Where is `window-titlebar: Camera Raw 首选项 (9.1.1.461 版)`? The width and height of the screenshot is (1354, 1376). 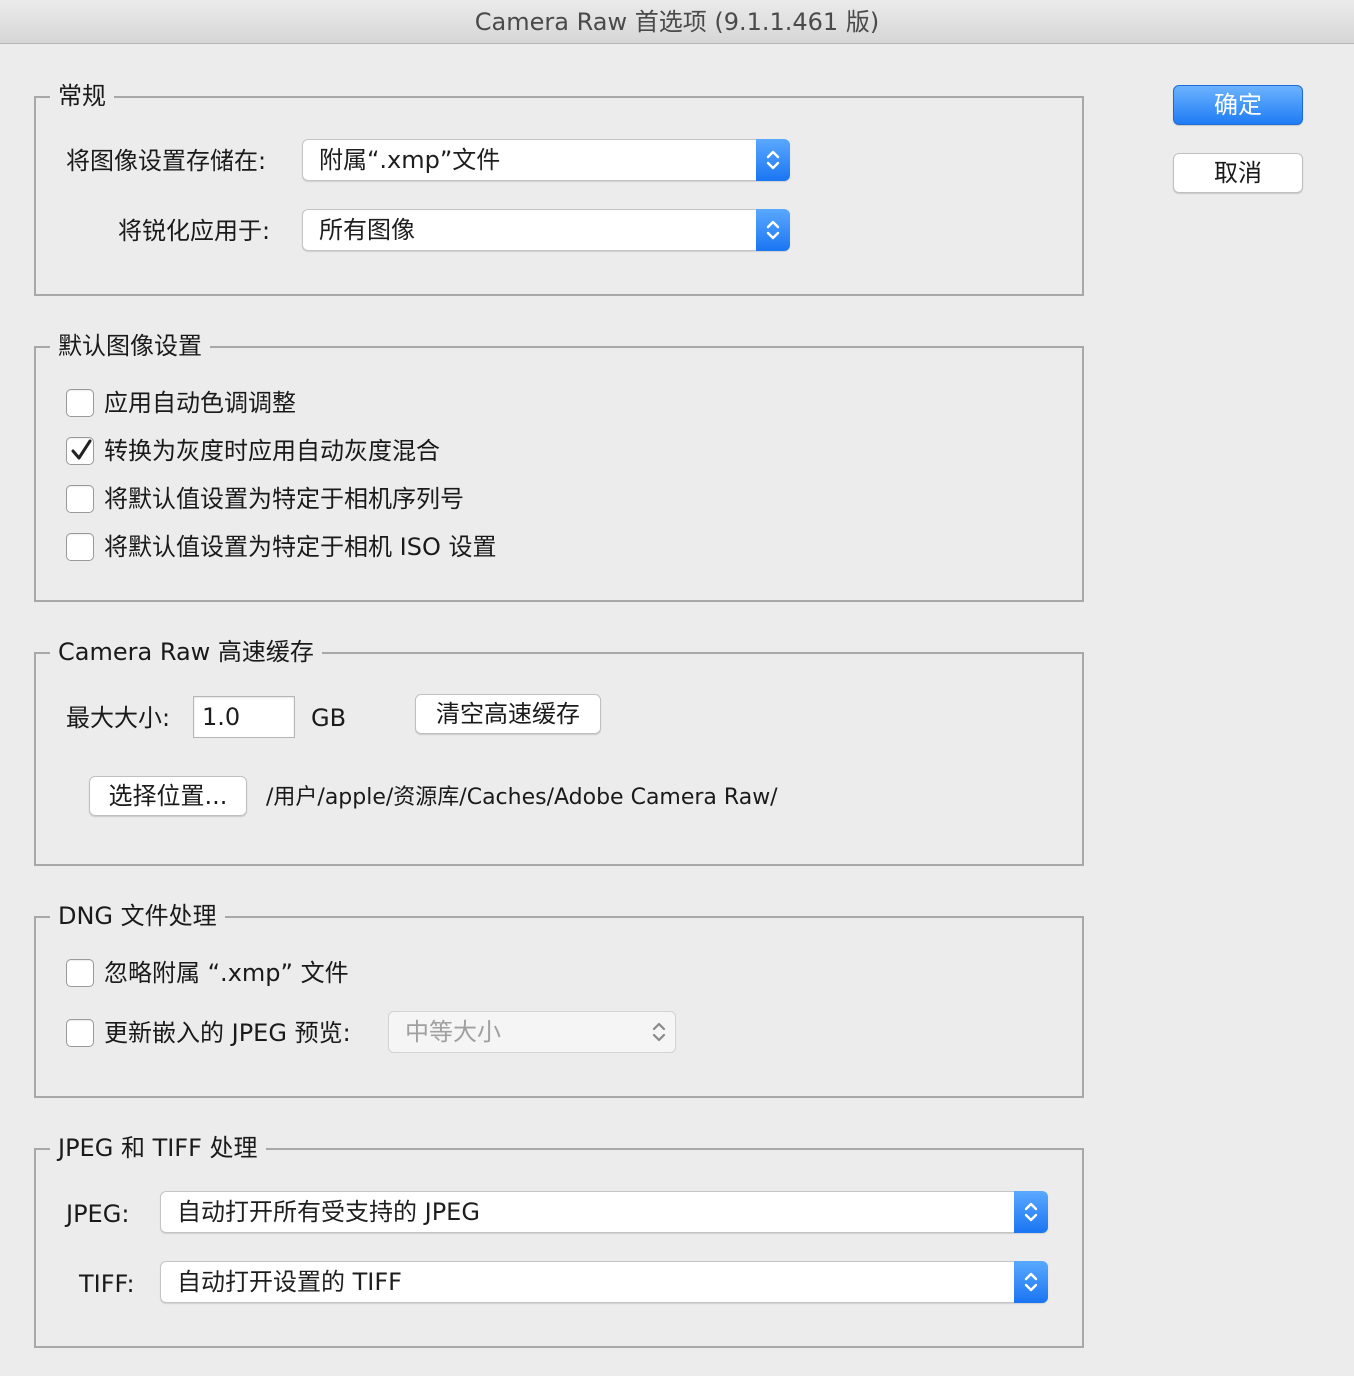 window-titlebar: Camera Raw 首选项 (9.1.1.461 版) is located at coordinates (677, 22).